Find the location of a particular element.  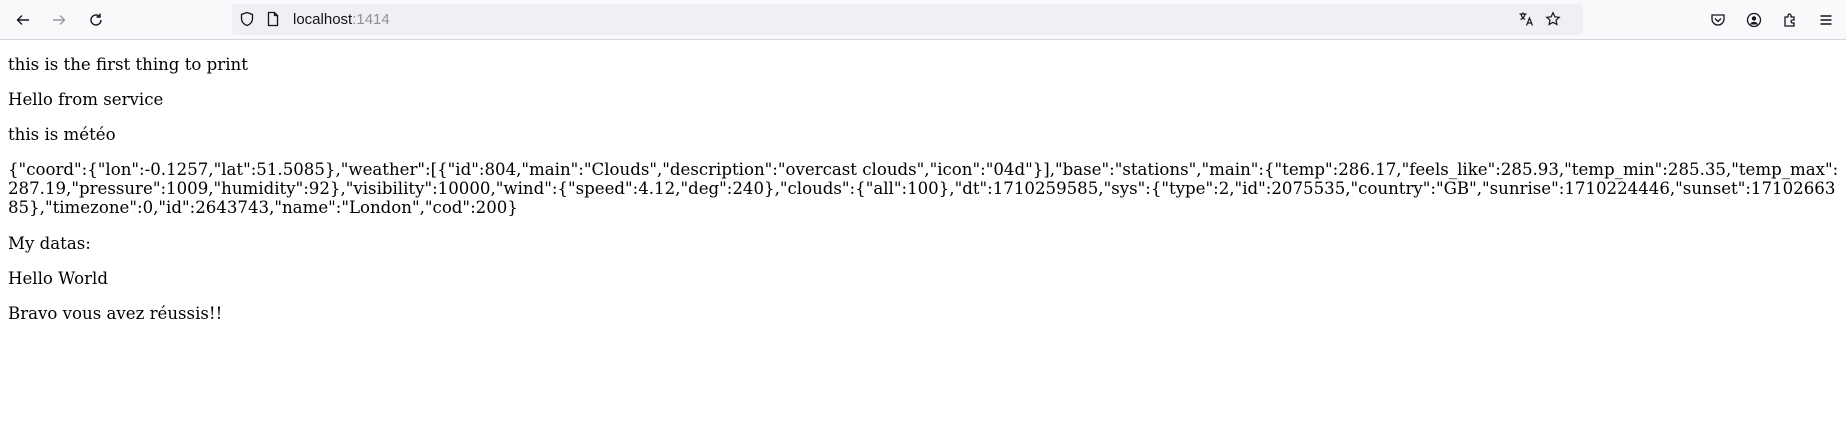

pocket-icon is located at coordinates (1718, 20).